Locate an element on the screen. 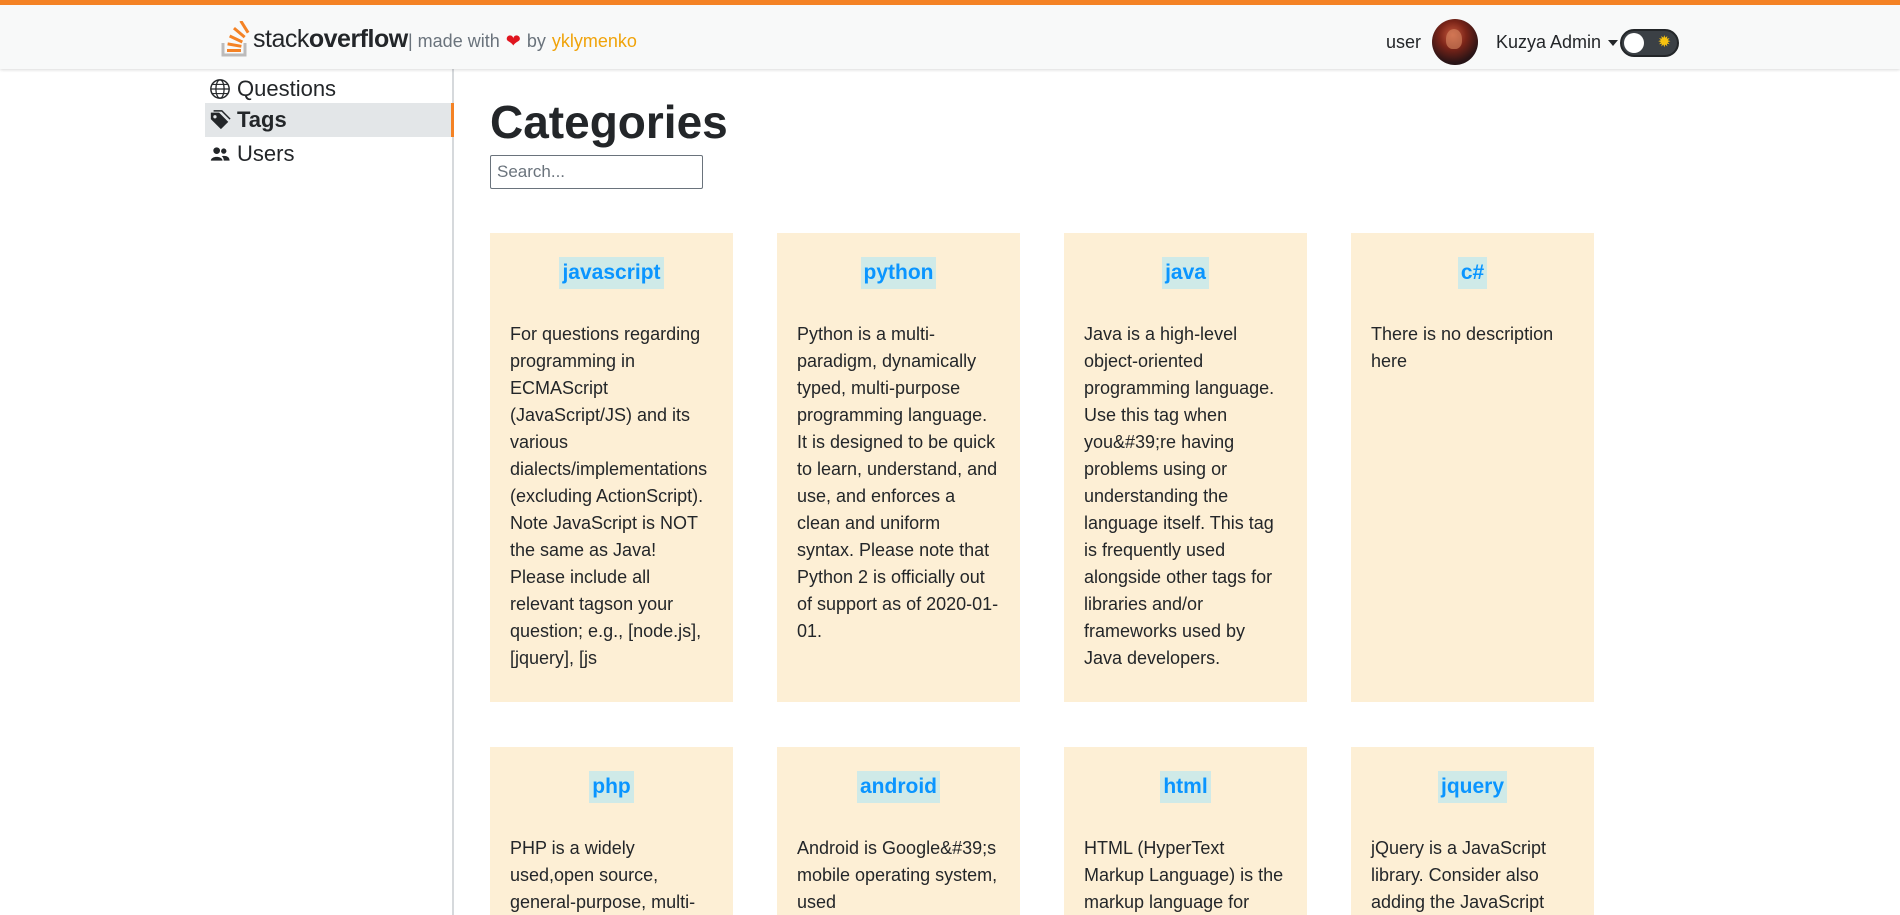  made-with-by: by is located at coordinates (536, 41).